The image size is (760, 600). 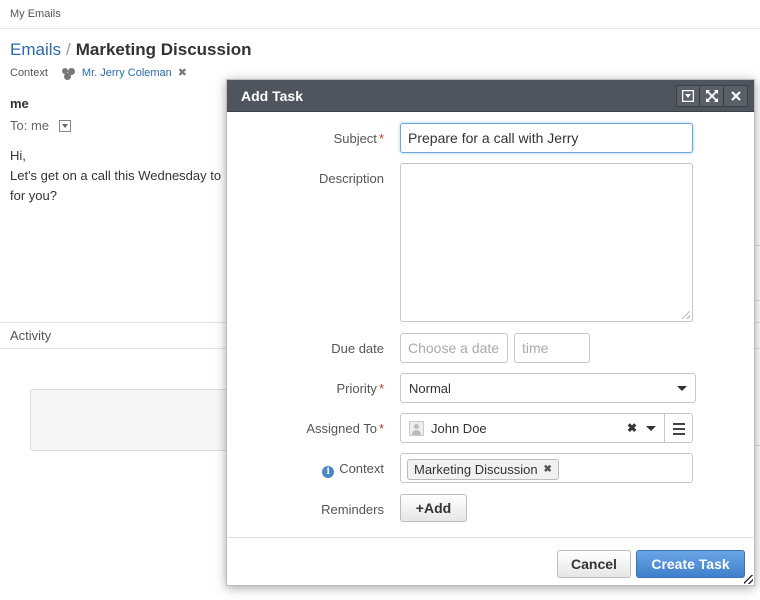 I want to click on due-date-placeholder: Choose a date, so click(x=454, y=348).